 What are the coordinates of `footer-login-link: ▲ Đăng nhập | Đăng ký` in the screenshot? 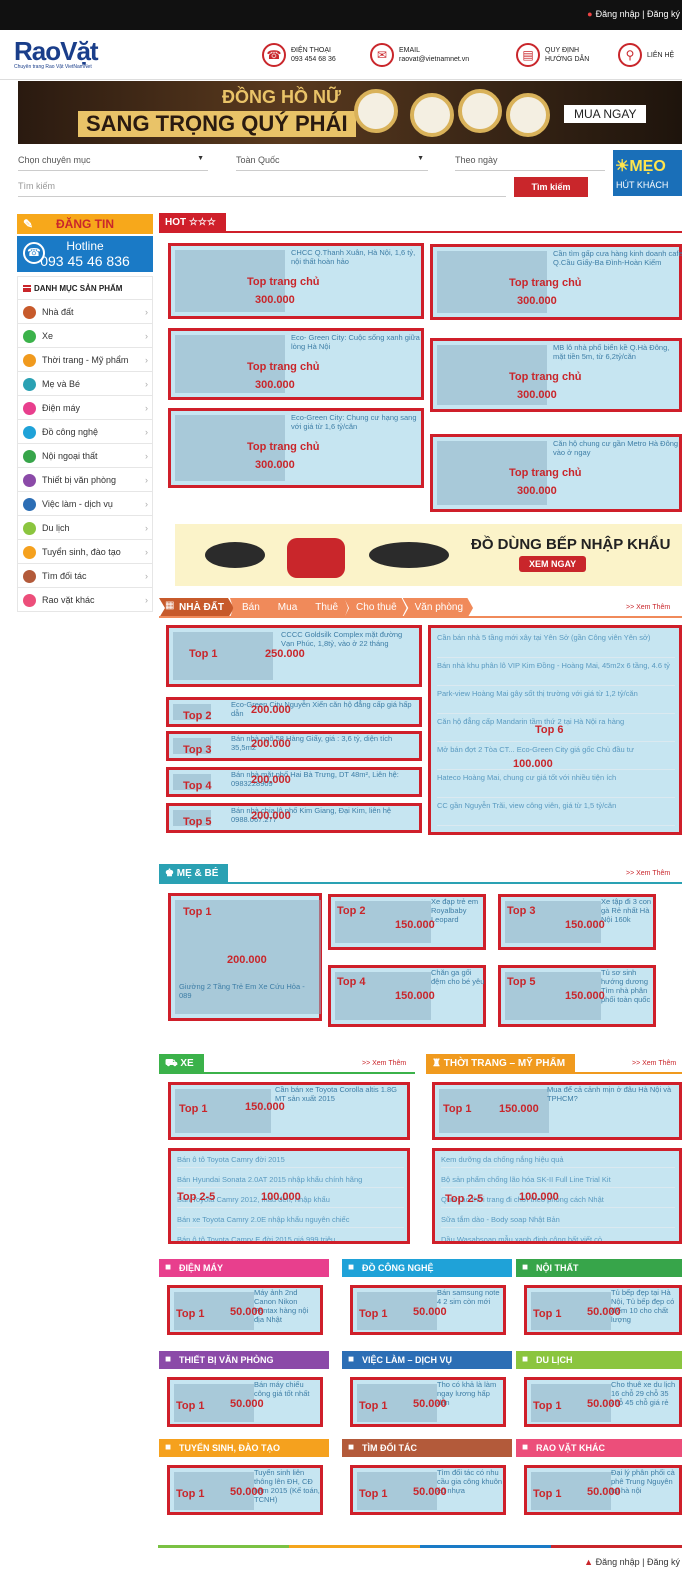 It's located at (632, 1562).